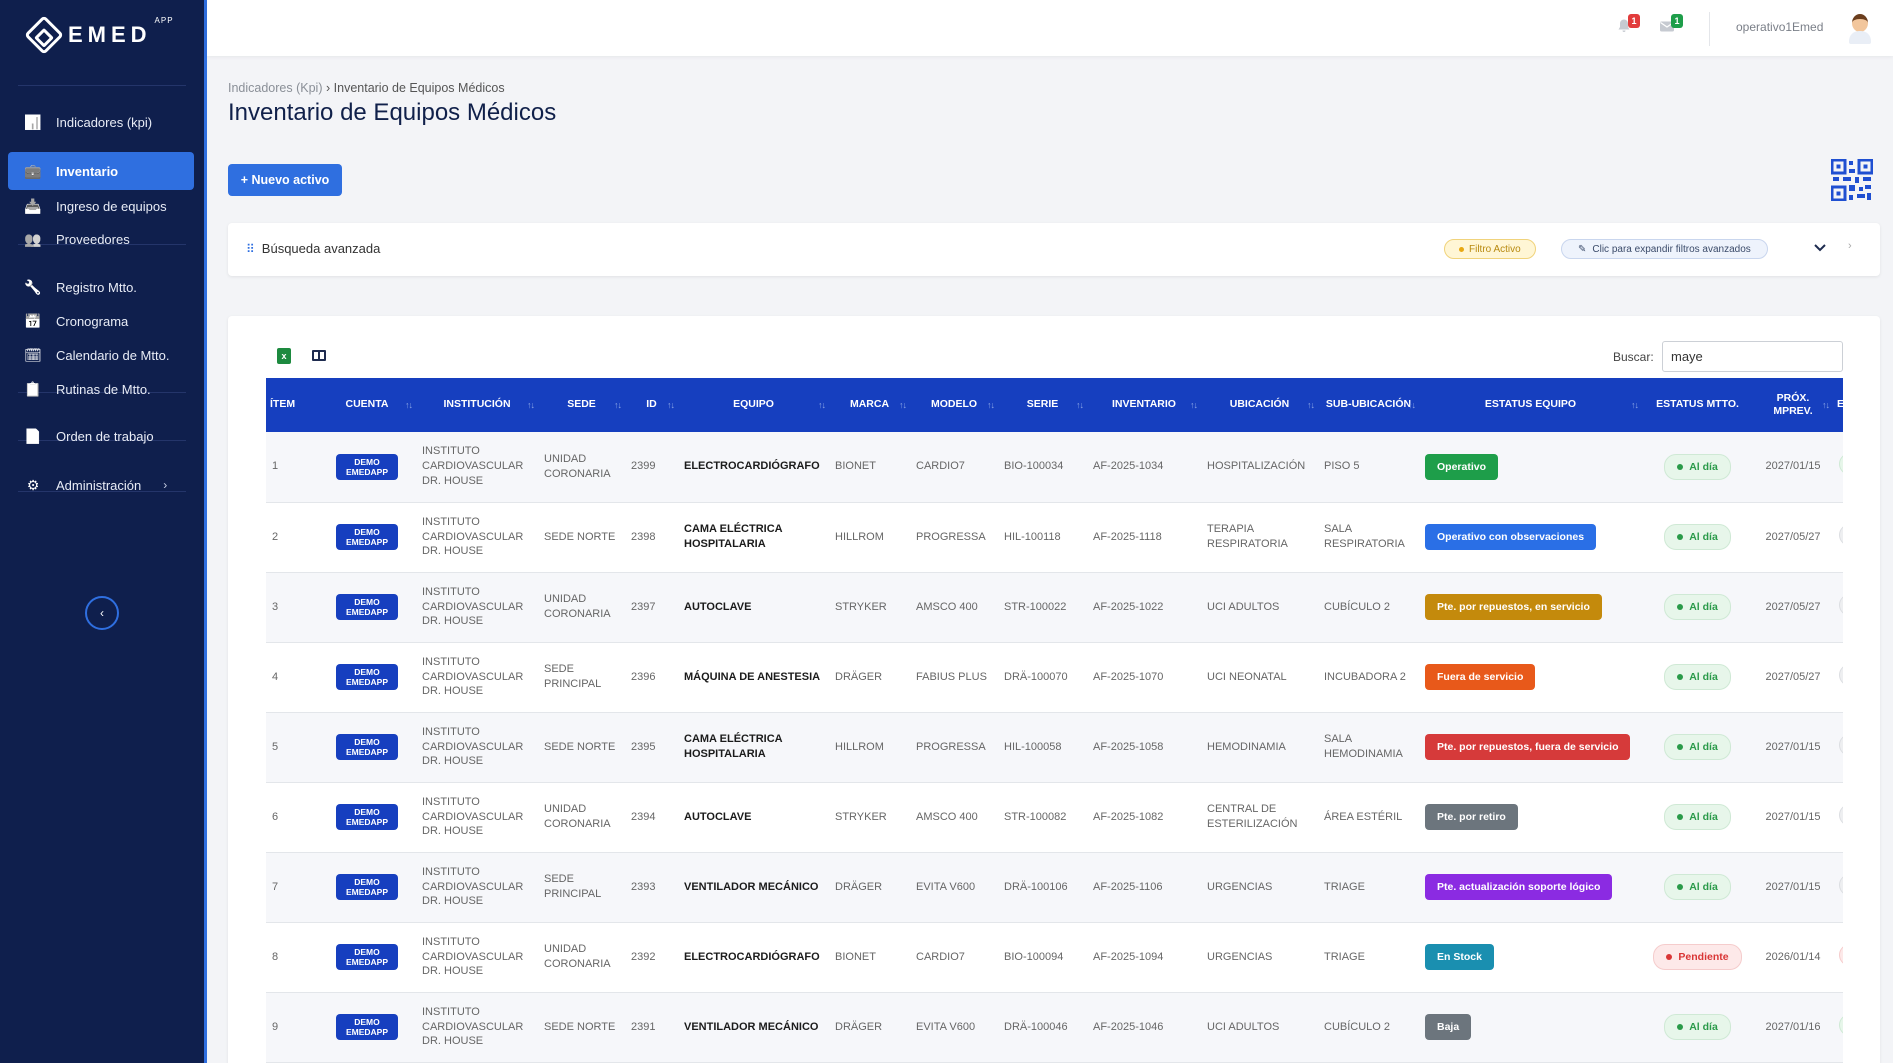 The height and width of the screenshot is (1063, 1893). I want to click on equipment-status-badge: Operativo con observaciones, so click(1511, 537).